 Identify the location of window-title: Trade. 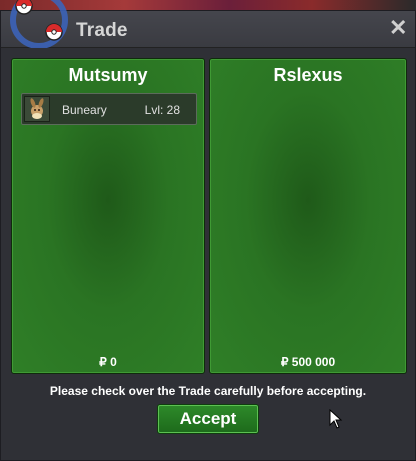
(102, 30).